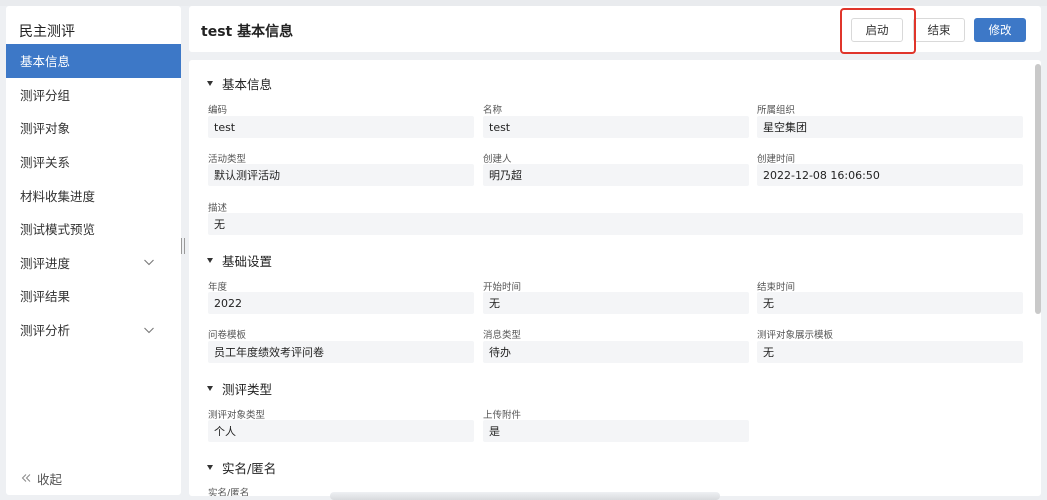 This screenshot has height=500, width=1047. Describe the element at coordinates (497, 159) in the screenshot. I see `creator-label: 创建人` at that location.